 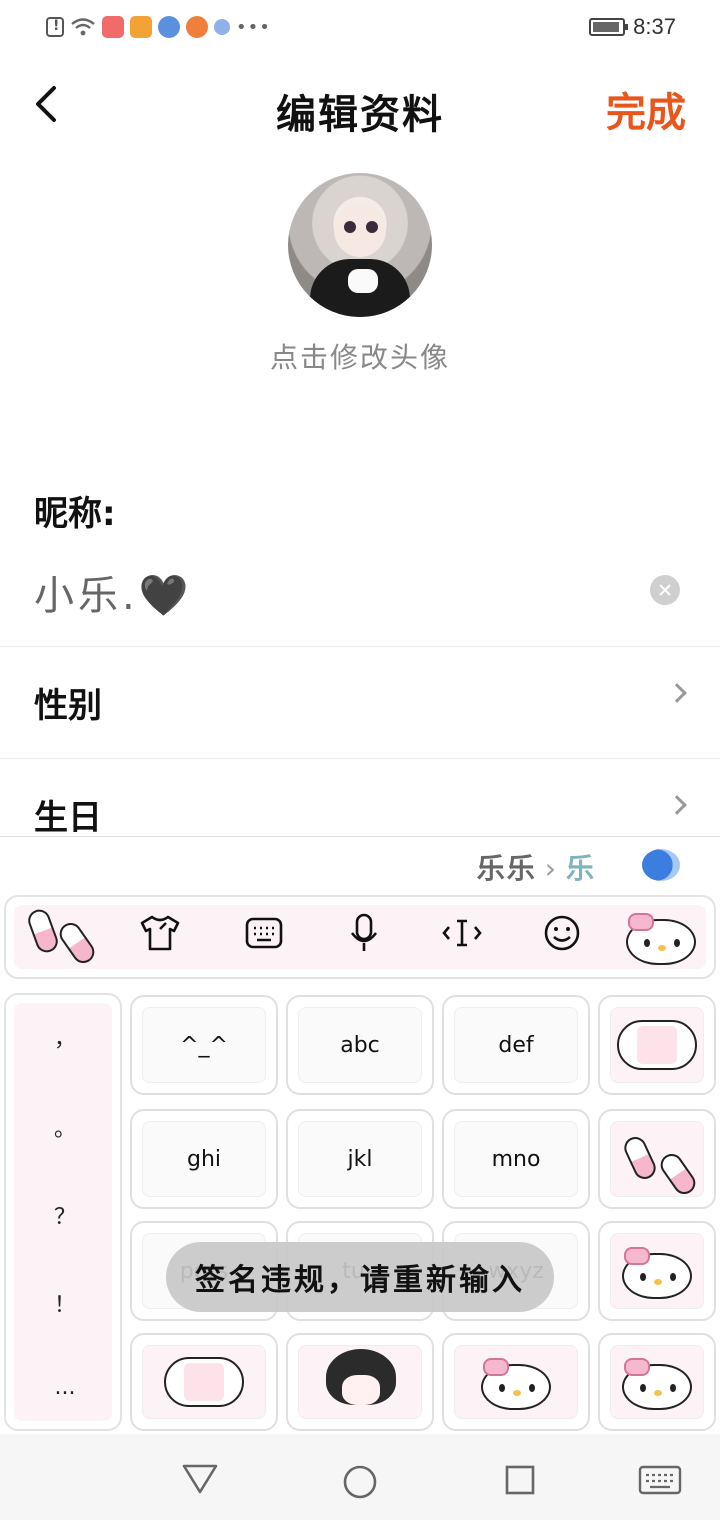 I want to click on key-ghi: ghi, so click(x=204, y=1159).